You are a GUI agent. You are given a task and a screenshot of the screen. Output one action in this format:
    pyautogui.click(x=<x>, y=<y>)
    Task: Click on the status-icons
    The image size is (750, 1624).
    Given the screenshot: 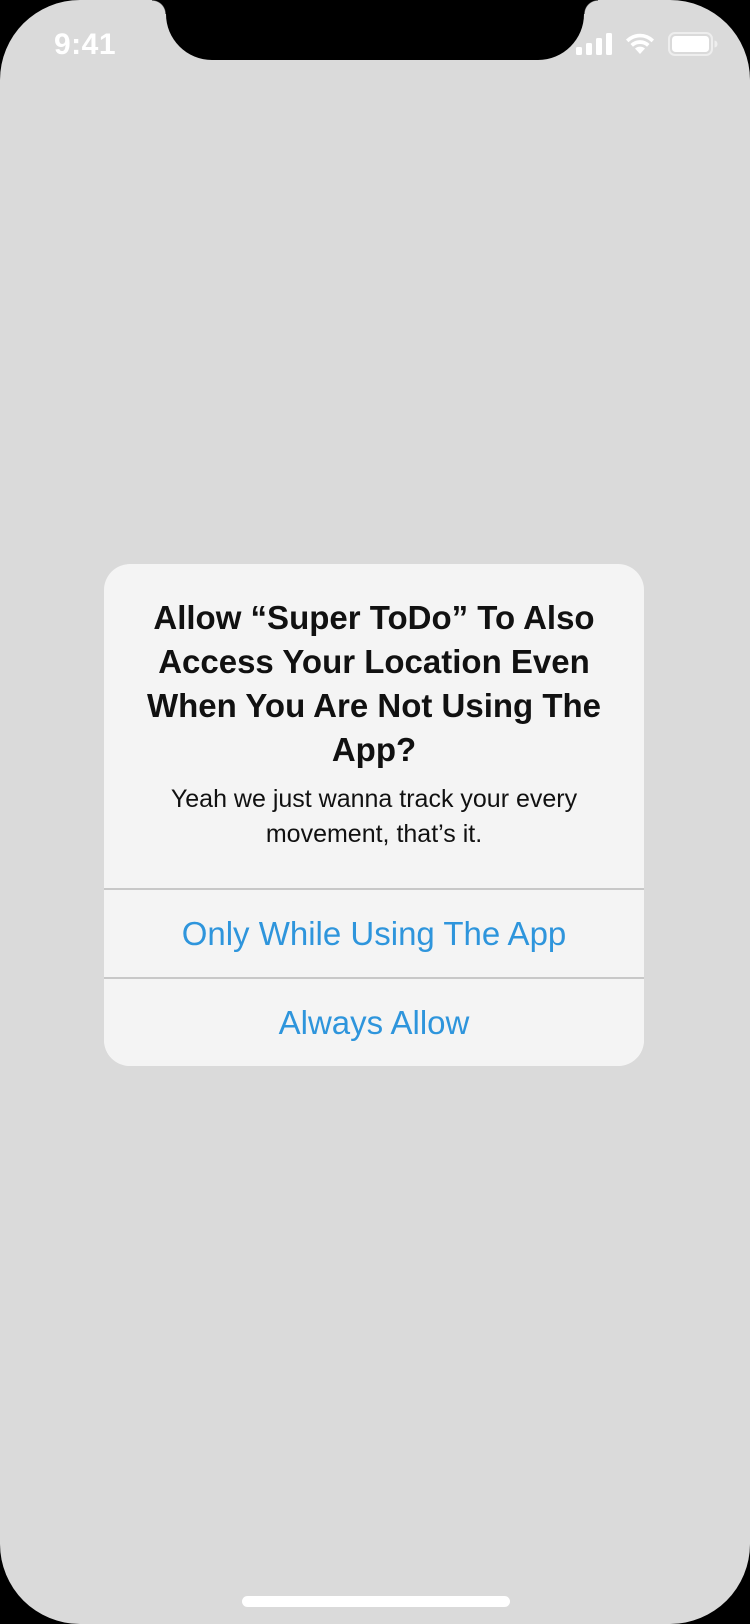 What is the action you would take?
    pyautogui.click(x=647, y=46)
    